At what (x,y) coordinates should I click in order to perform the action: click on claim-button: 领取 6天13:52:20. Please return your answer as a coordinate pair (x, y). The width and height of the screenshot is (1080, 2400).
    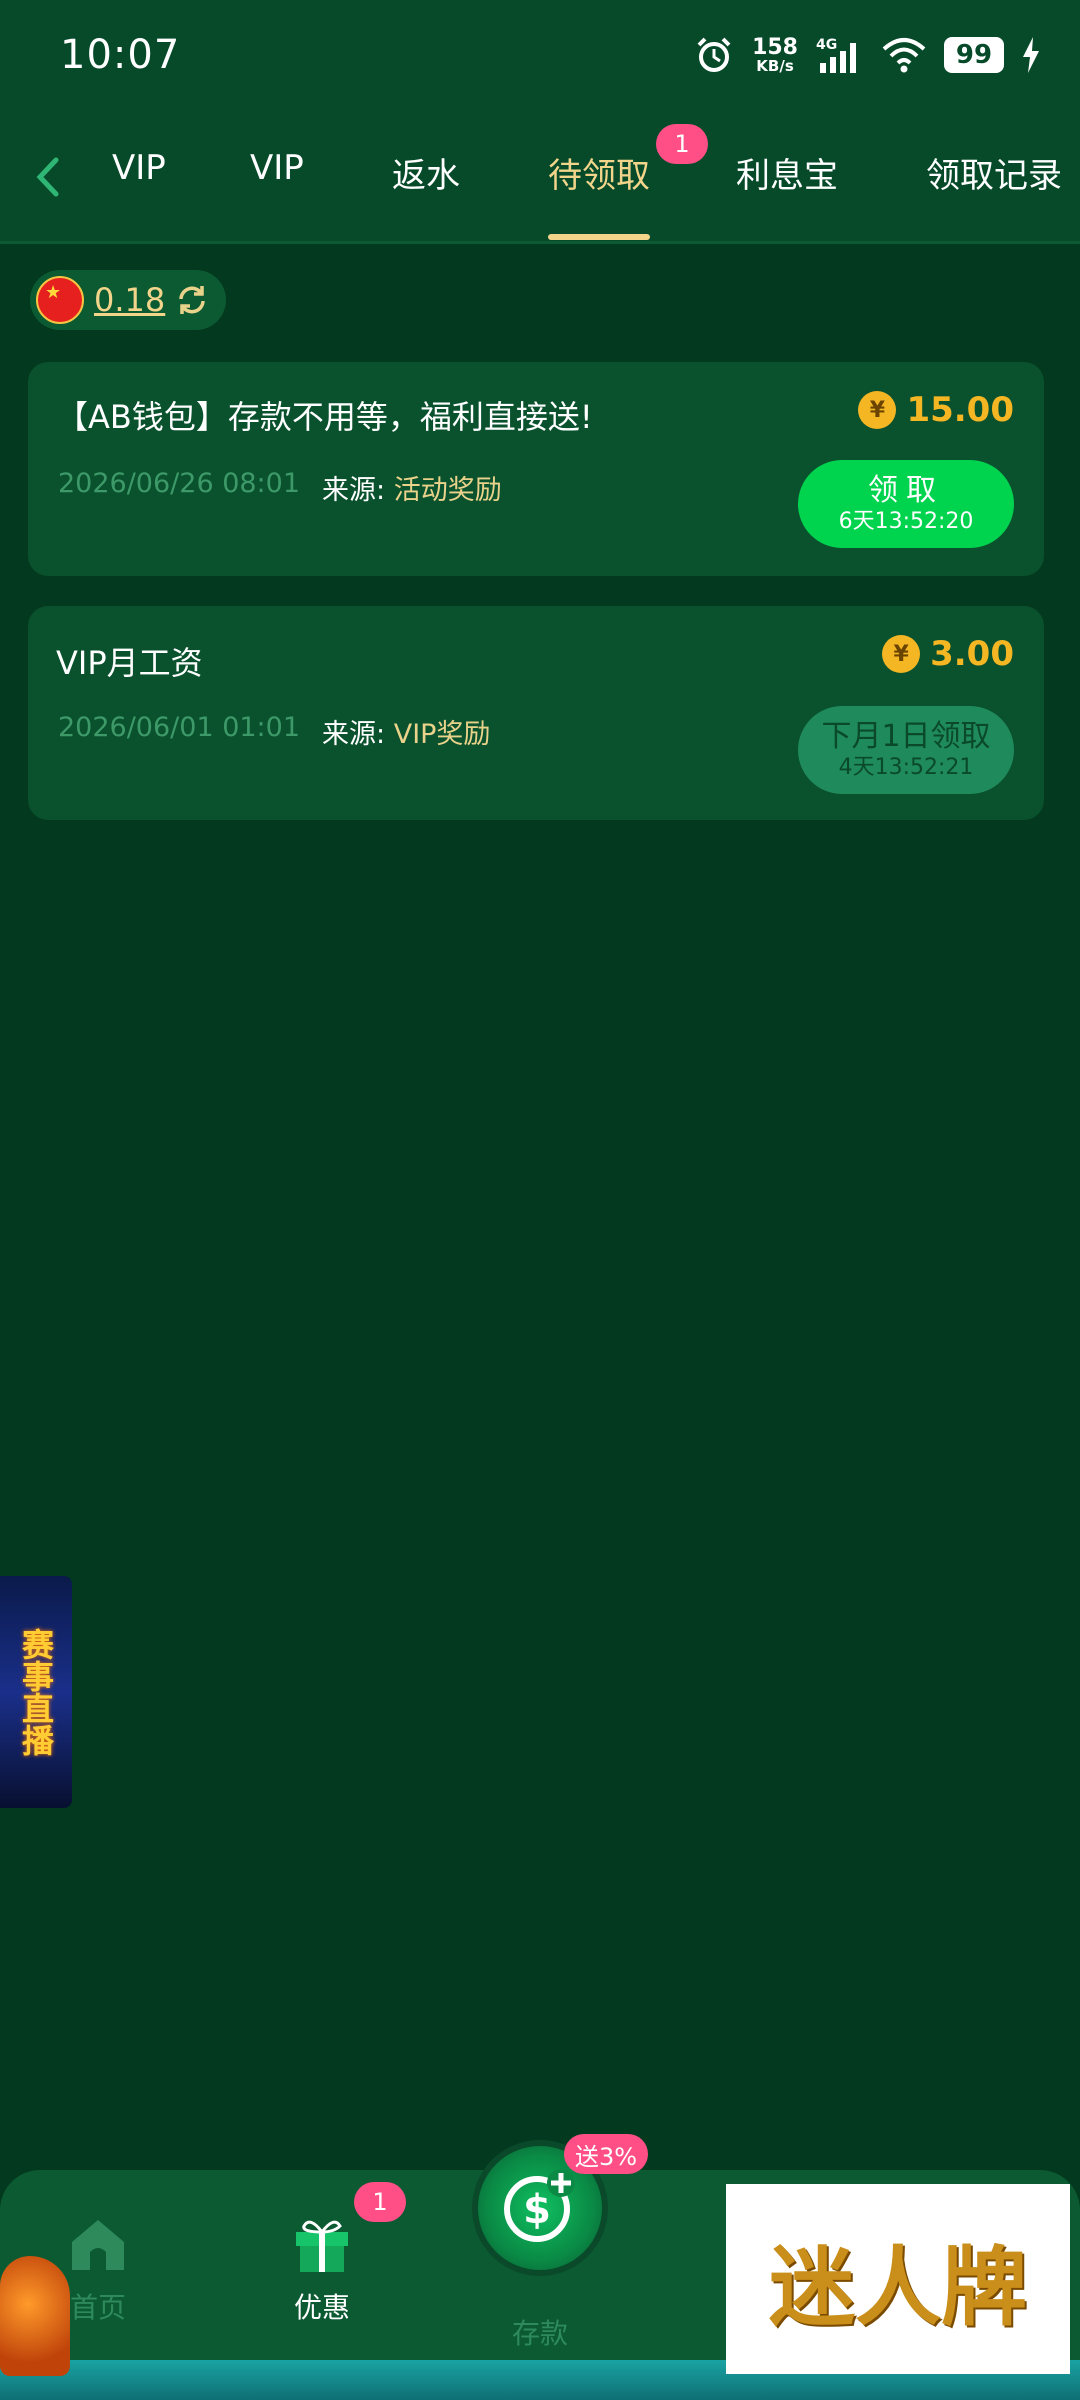
    Looking at the image, I should click on (906, 504).